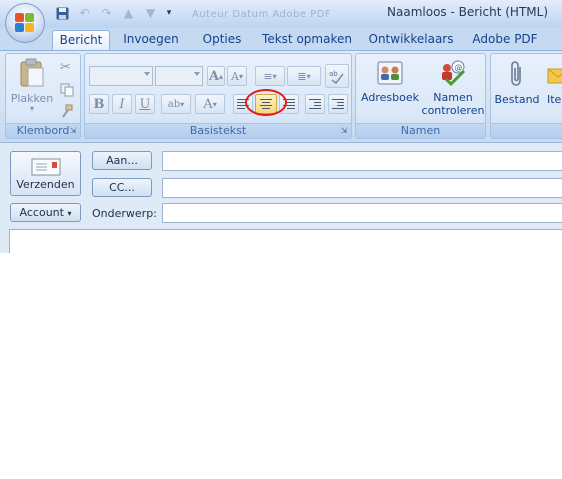 Image resolution: width=562 pixels, height=479 pixels. Describe the element at coordinates (128, 13) in the screenshot. I see `up-arrow-icon: ▲` at that location.